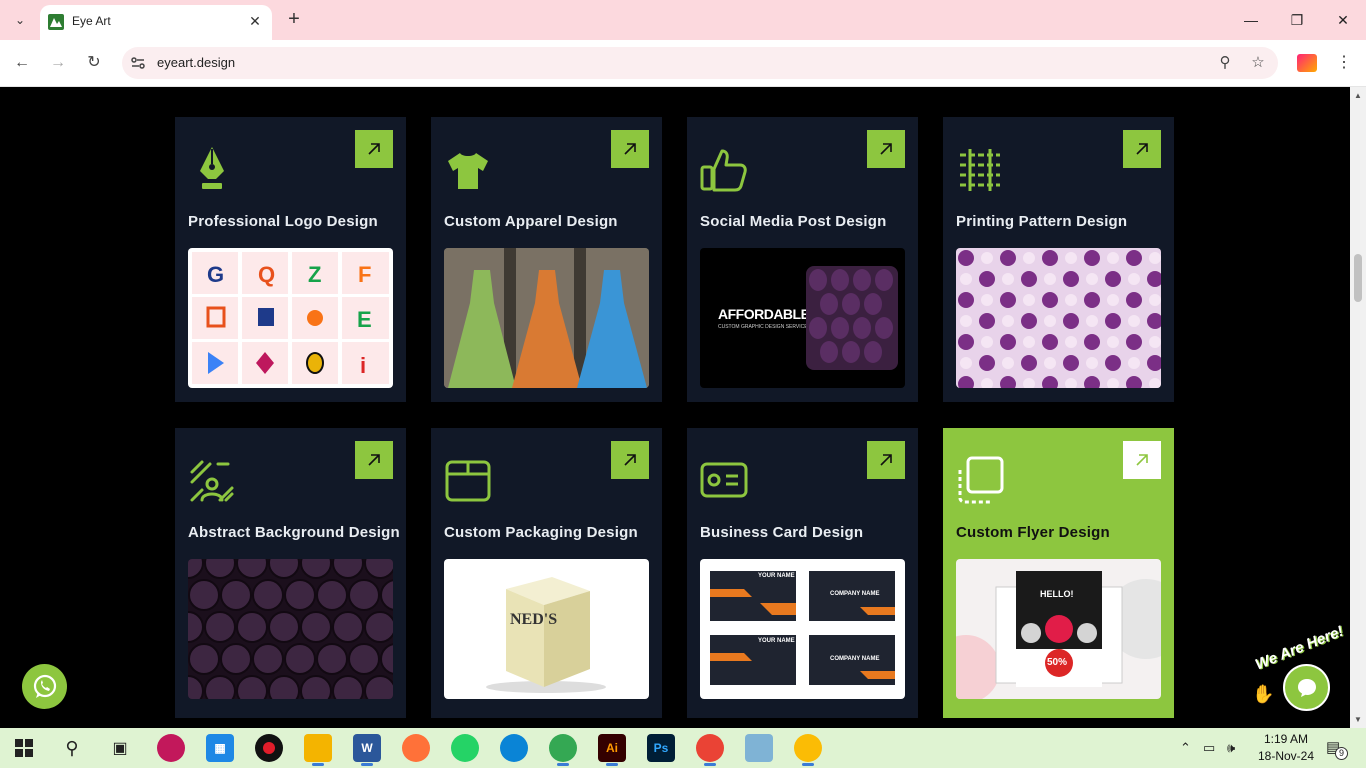  Describe the element at coordinates (980, 170) in the screenshot. I see `pattern-grid-icon` at that location.